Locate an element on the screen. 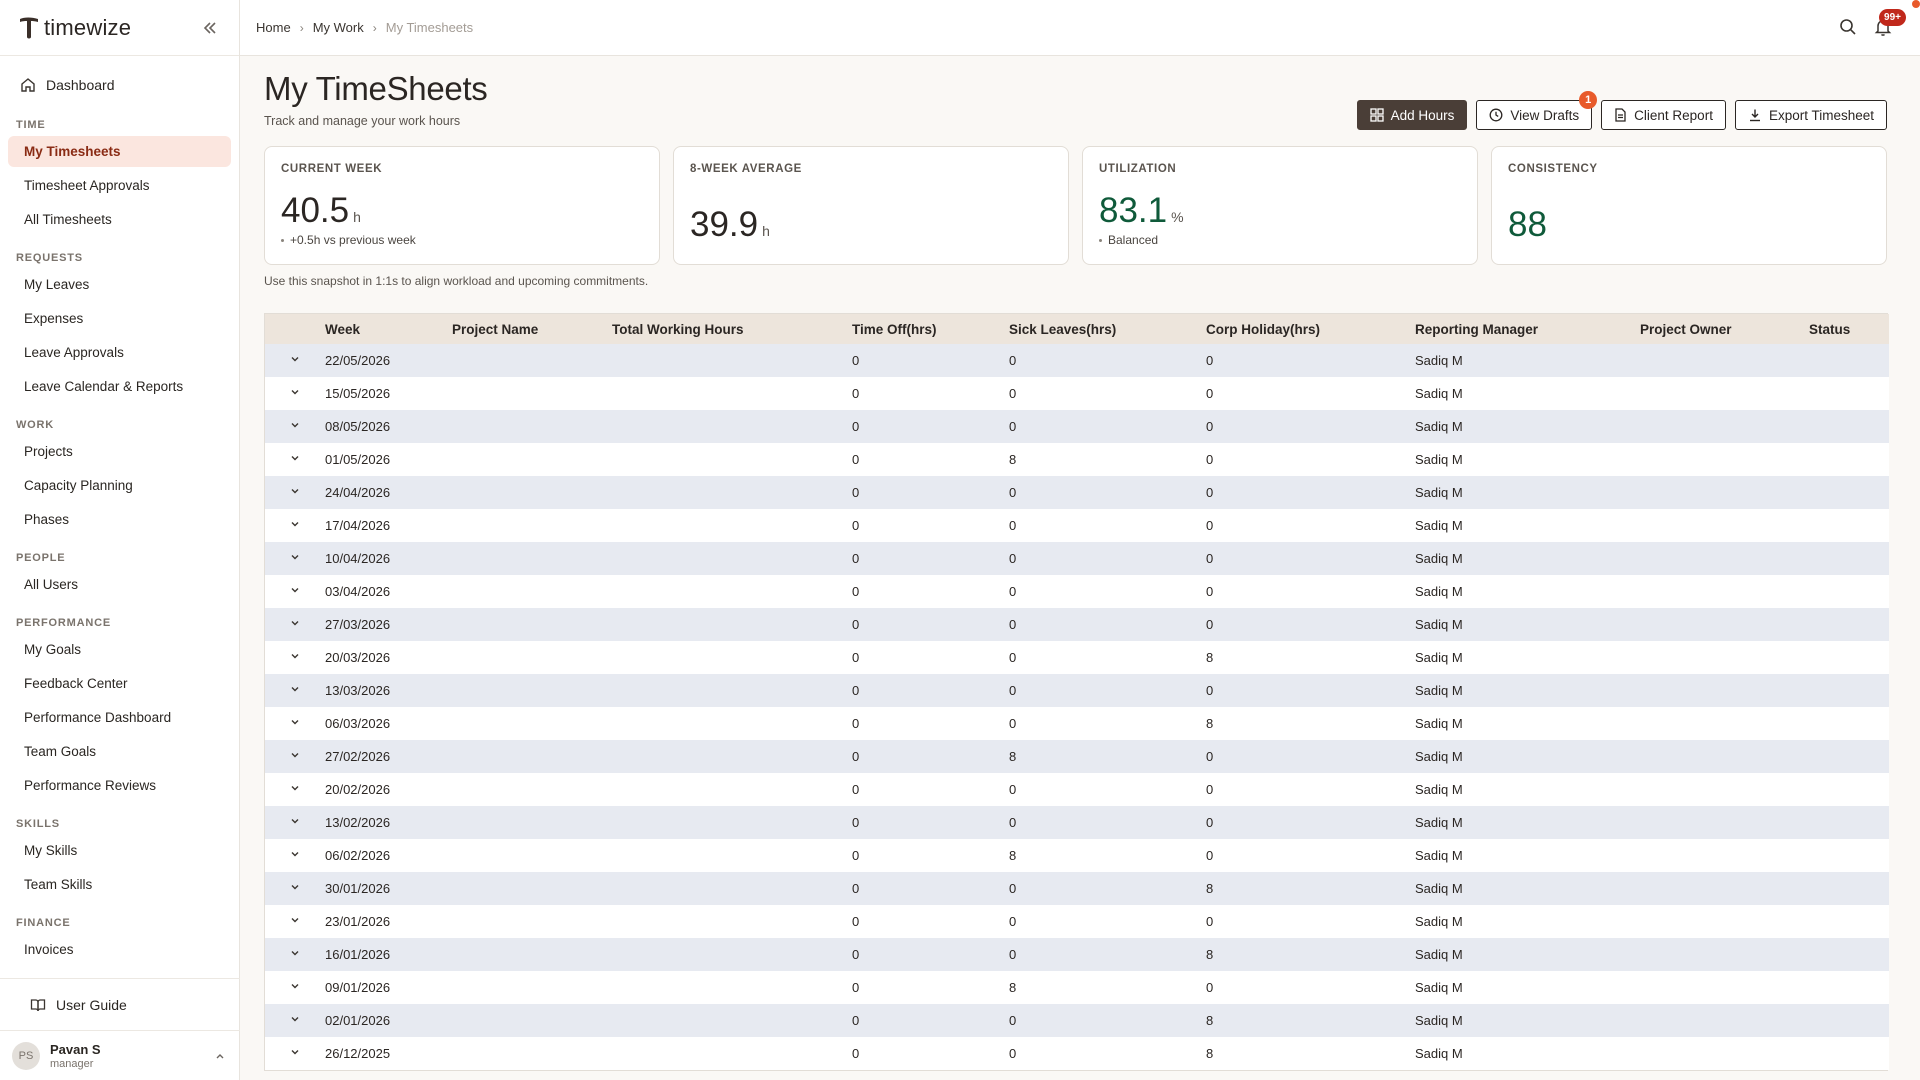 Image resolution: width=1920 pixels, height=1080 pixels. sidebar-item-timesheet-approvals: Timesheet Approvals is located at coordinates (119, 185).